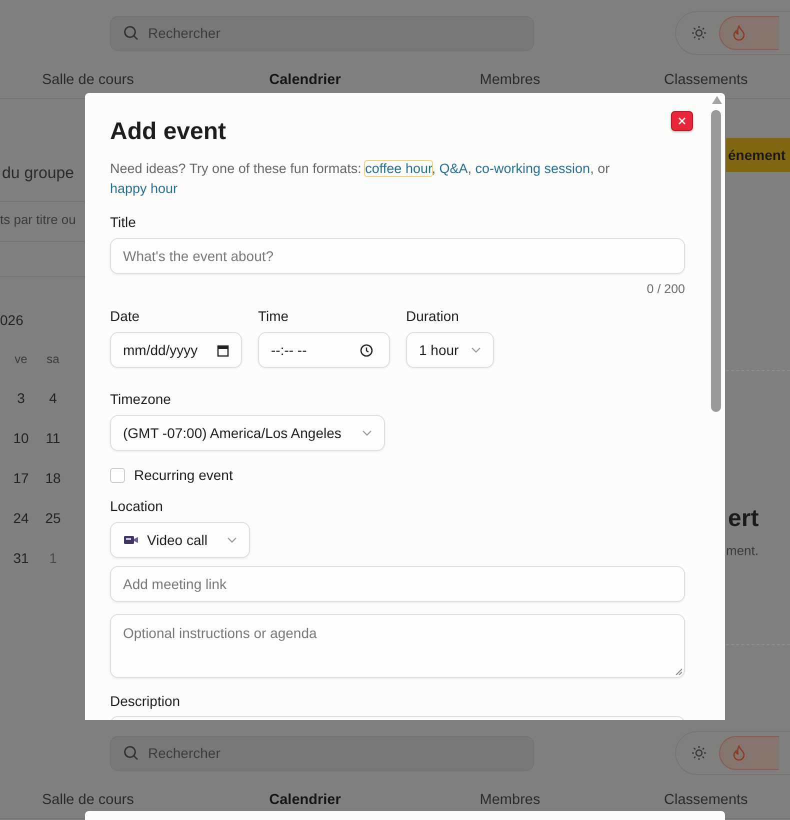 The image size is (790, 820). Describe the element at coordinates (53, 518) in the screenshot. I see `calendar-day: 25` at that location.